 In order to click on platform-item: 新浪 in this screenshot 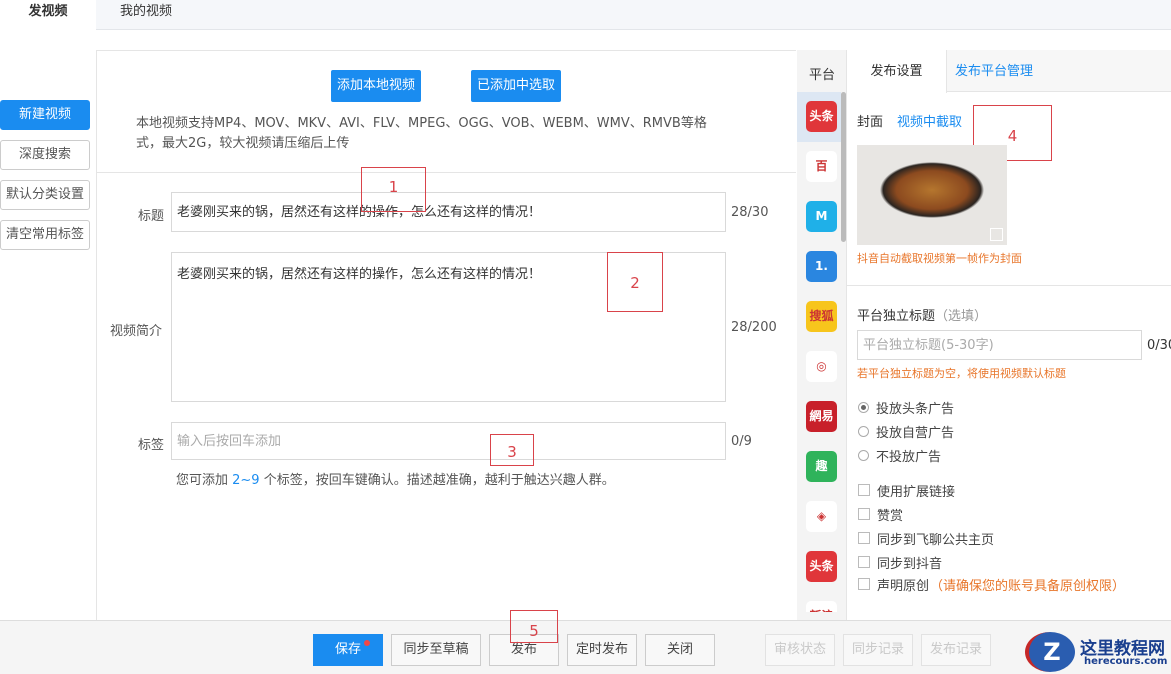, I will do `click(819, 602)`.